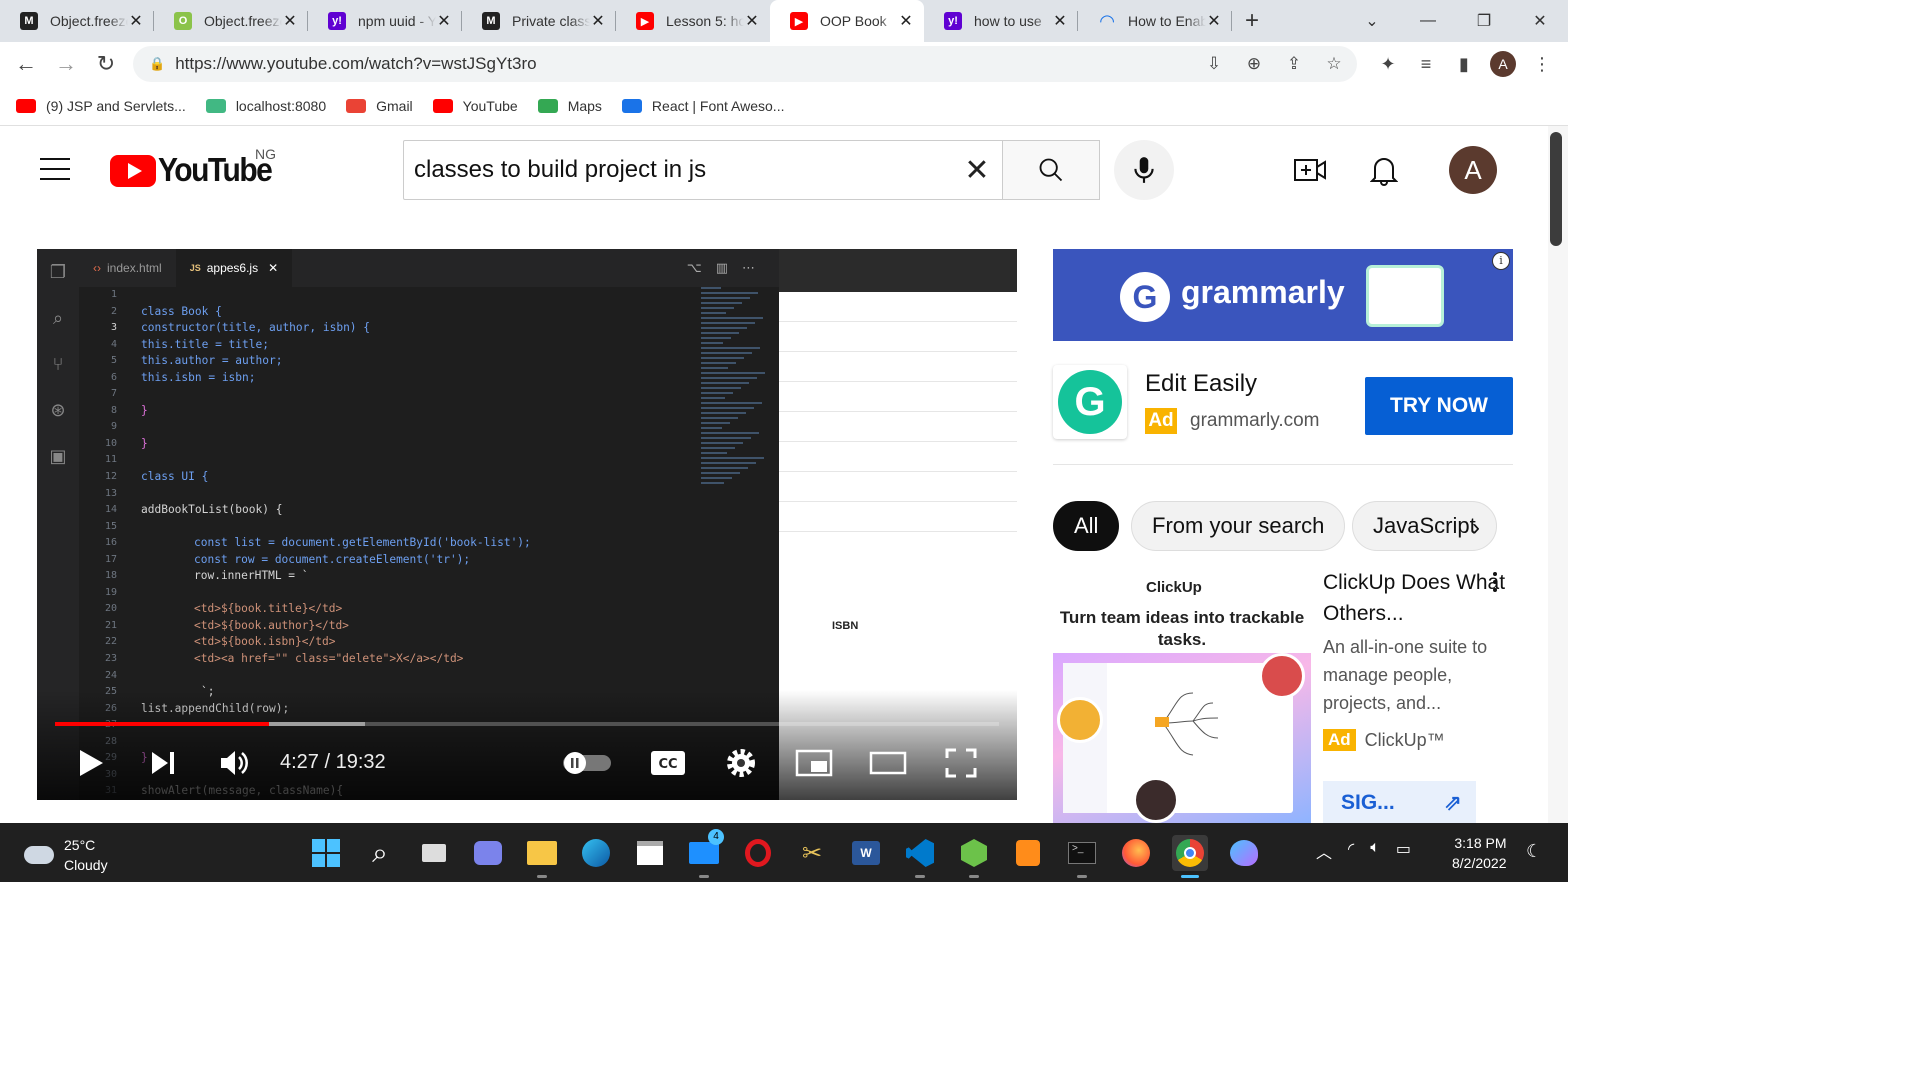 The height and width of the screenshot is (1080, 1920). I want to click on browser-tab: M Object.freeze ✕, so click(77, 21).